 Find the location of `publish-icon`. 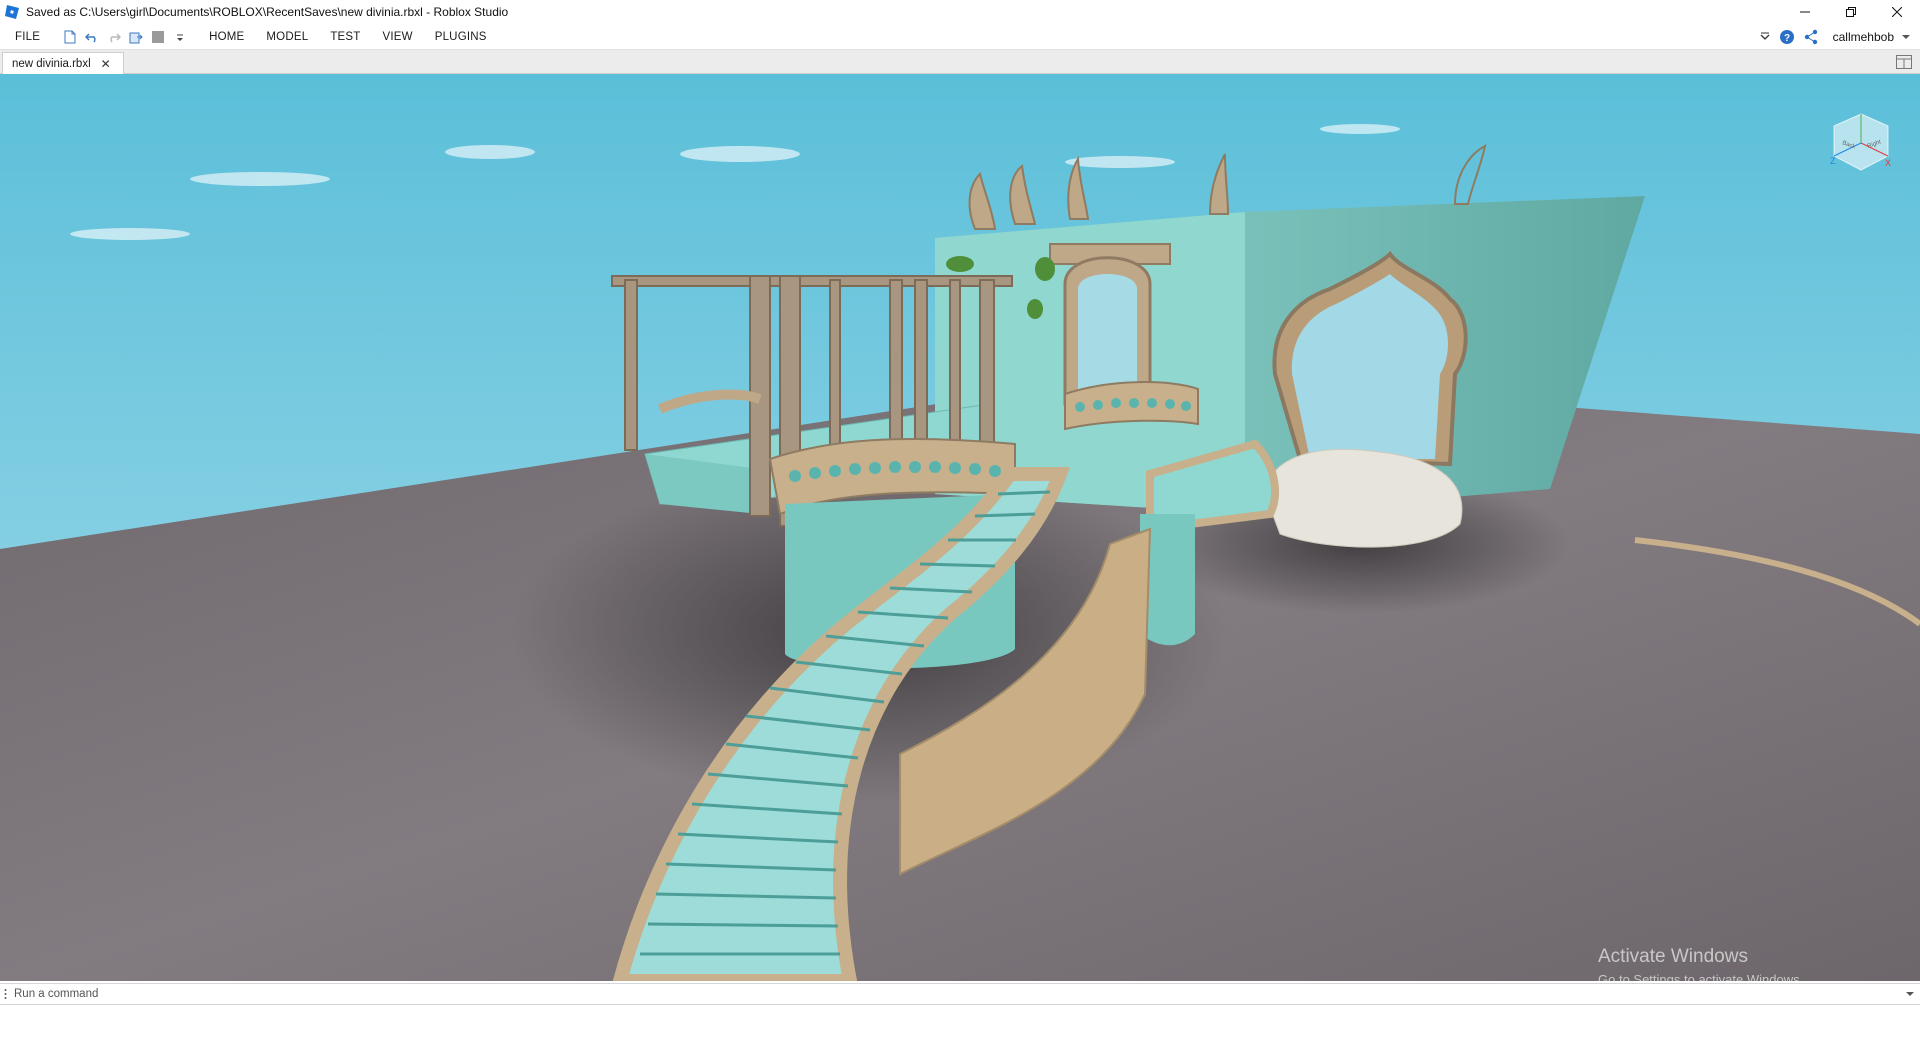

publish-icon is located at coordinates (136, 37).